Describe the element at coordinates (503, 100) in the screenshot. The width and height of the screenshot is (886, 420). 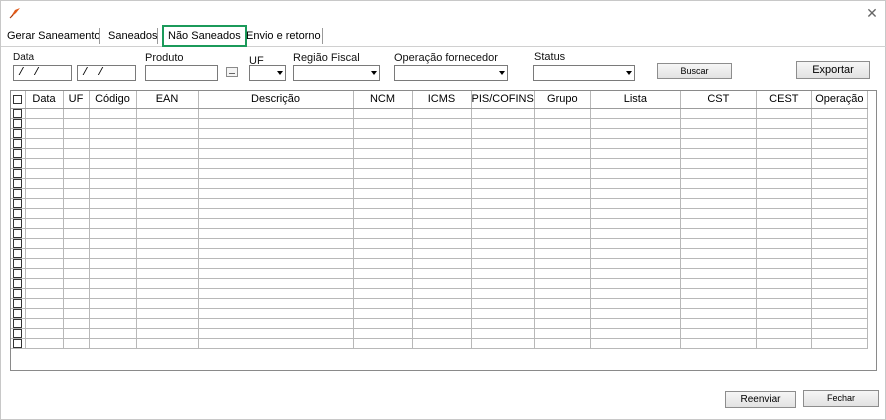
I see `column-header-pis-cofins: PIS/COFINS` at that location.